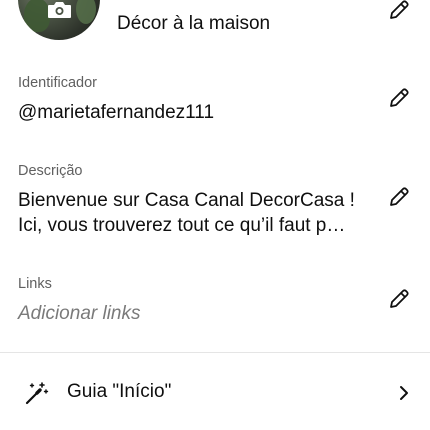 The image size is (430, 430). I want to click on divider, so click(215, 352).